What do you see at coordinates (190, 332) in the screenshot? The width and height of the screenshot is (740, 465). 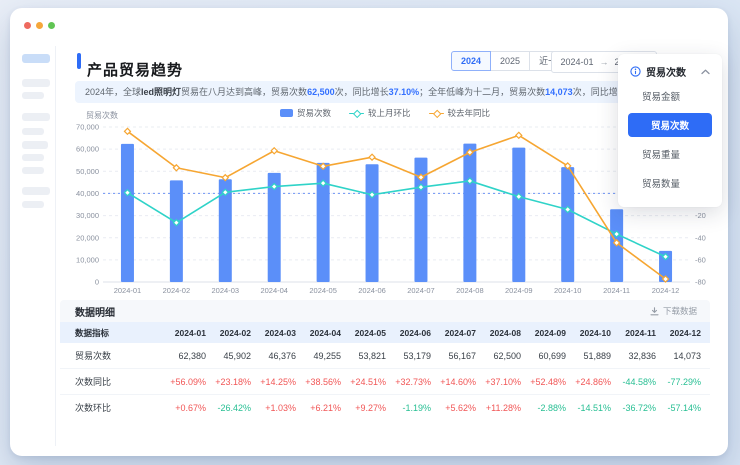 I see `table-header-cell: 2024-01` at bounding box center [190, 332].